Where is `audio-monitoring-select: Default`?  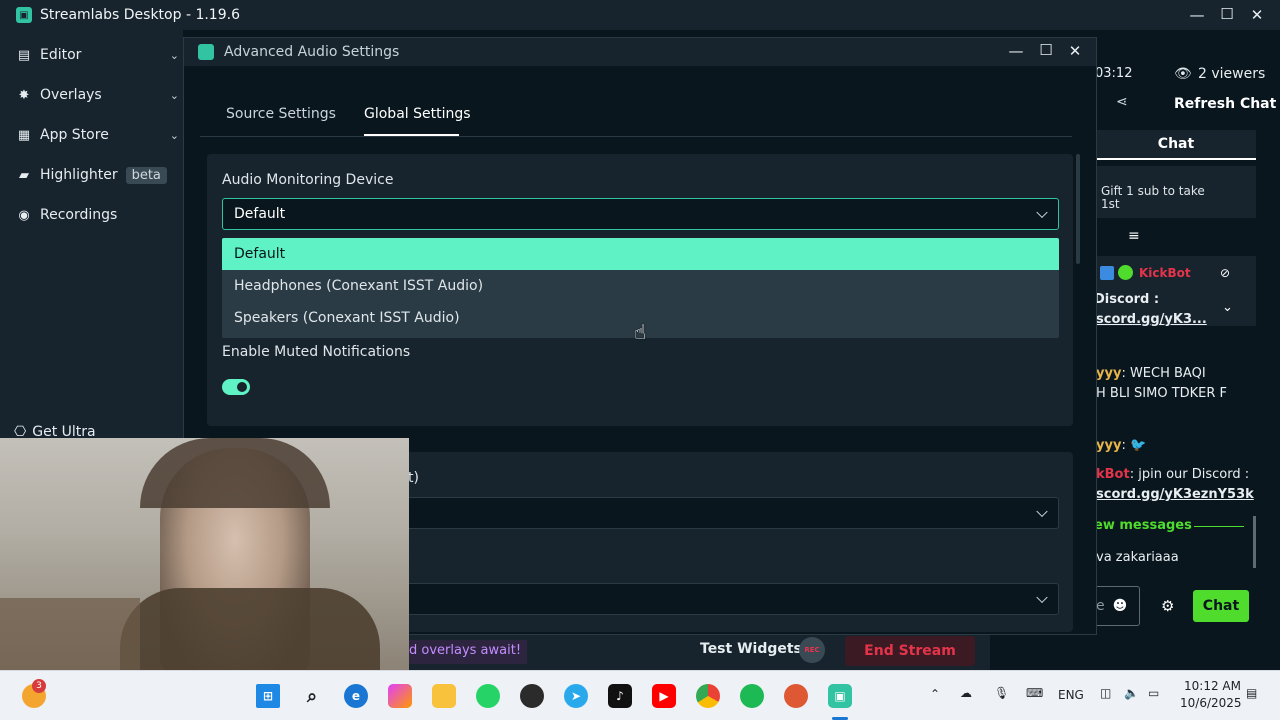 audio-monitoring-select: Default is located at coordinates (640, 214).